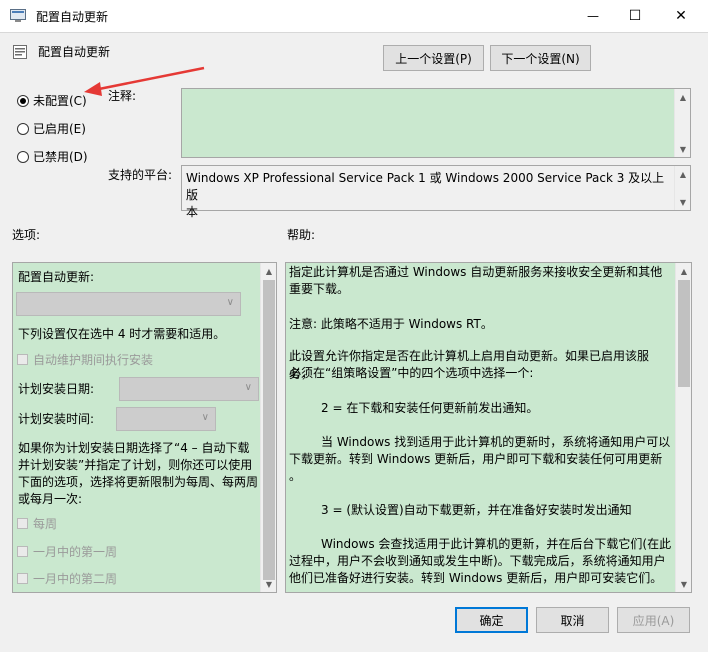  What do you see at coordinates (491, 620) in the screenshot?
I see `ok-button: 确定` at bounding box center [491, 620].